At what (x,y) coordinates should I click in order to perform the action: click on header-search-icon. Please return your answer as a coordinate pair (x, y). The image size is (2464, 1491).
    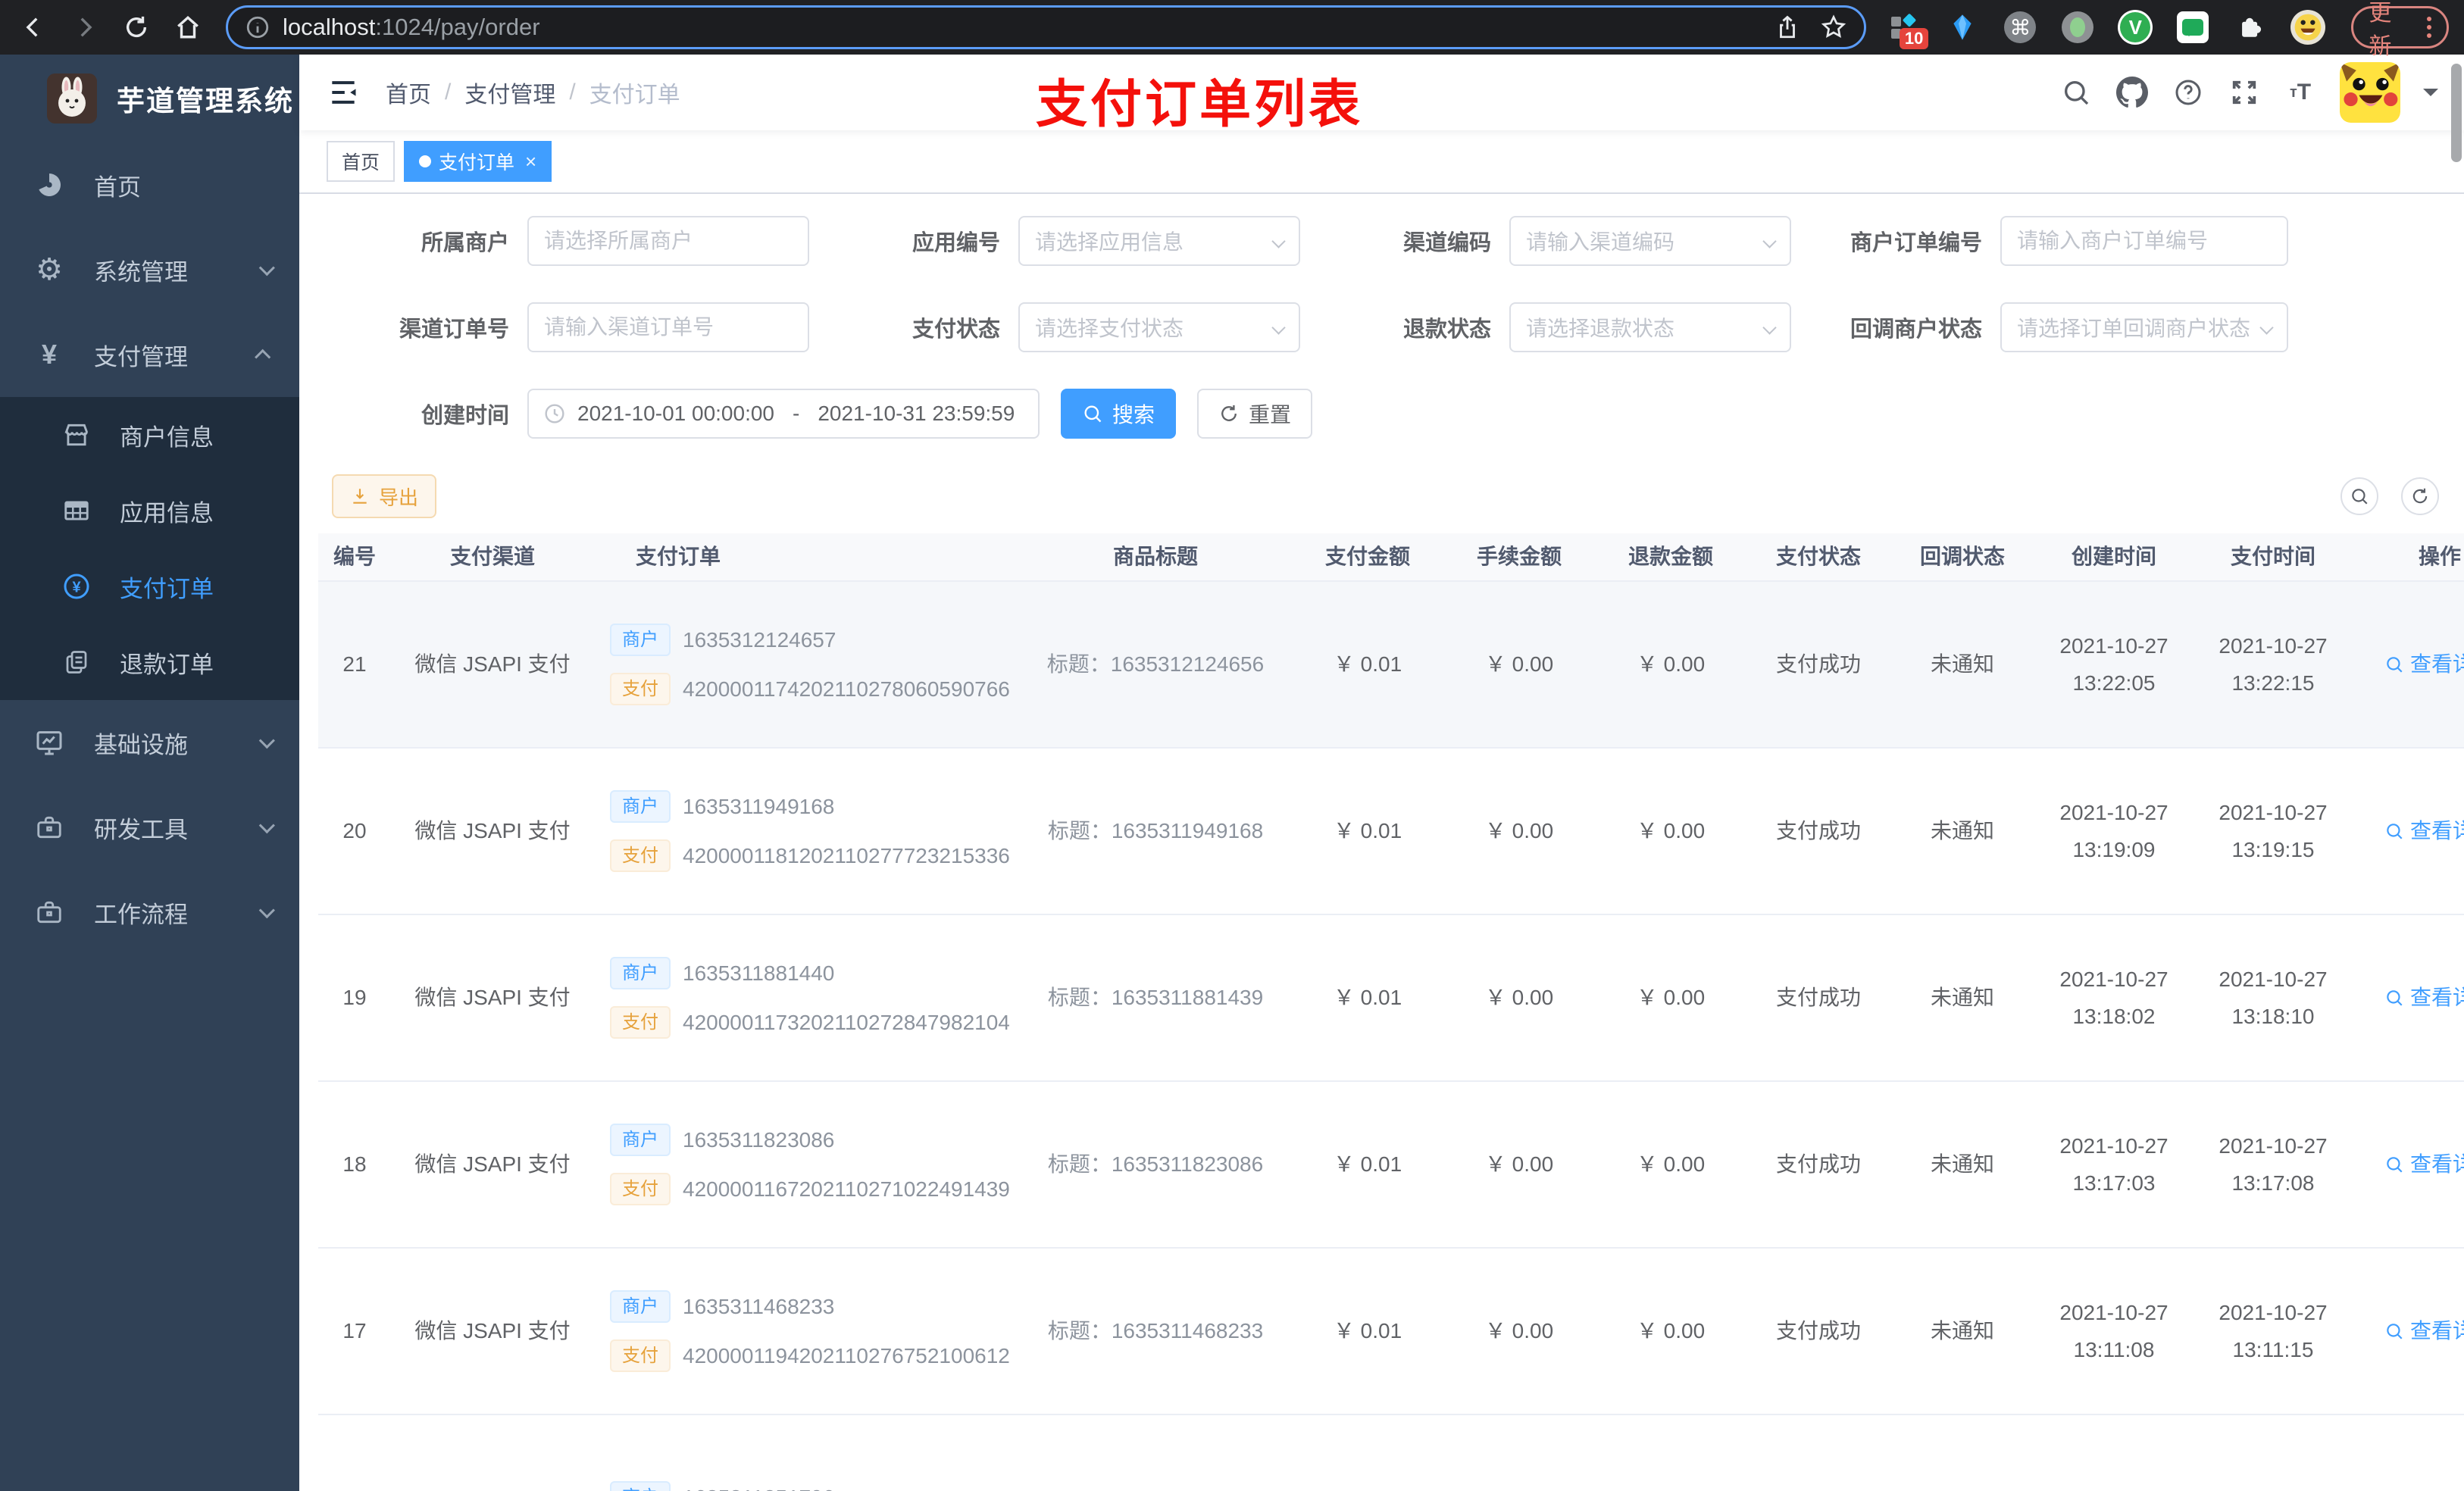
    Looking at the image, I should click on (2076, 92).